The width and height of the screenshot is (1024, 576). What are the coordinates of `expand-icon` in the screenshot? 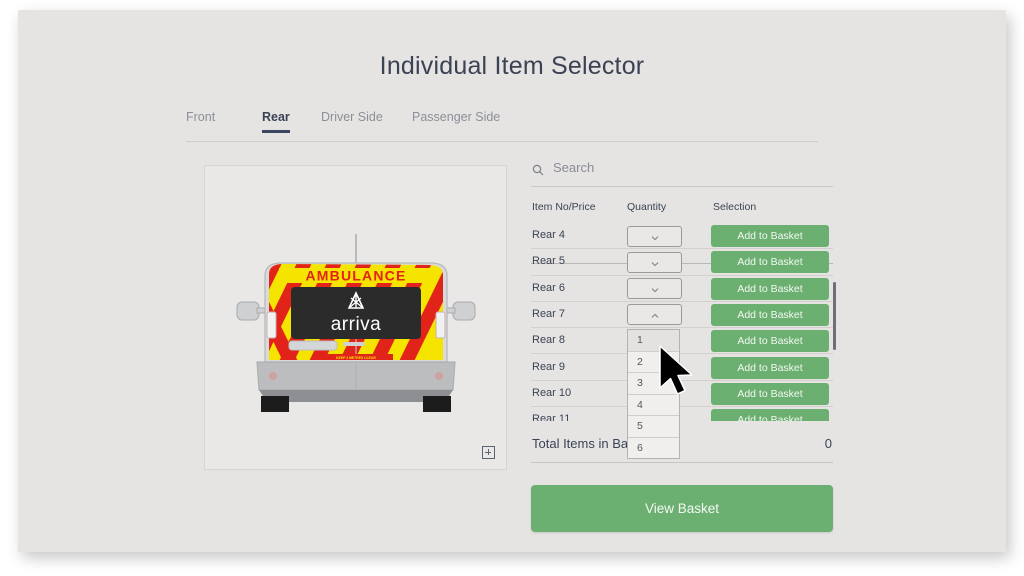 It's located at (488, 452).